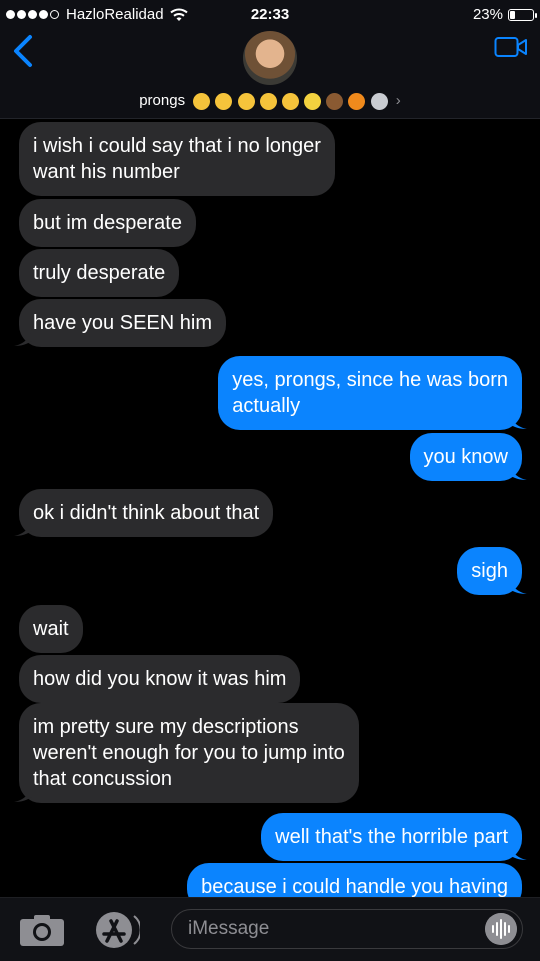 The width and height of the screenshot is (540, 961). What do you see at coordinates (202, 101) in the screenshot?
I see `tired-face-emoji-icon` at bounding box center [202, 101].